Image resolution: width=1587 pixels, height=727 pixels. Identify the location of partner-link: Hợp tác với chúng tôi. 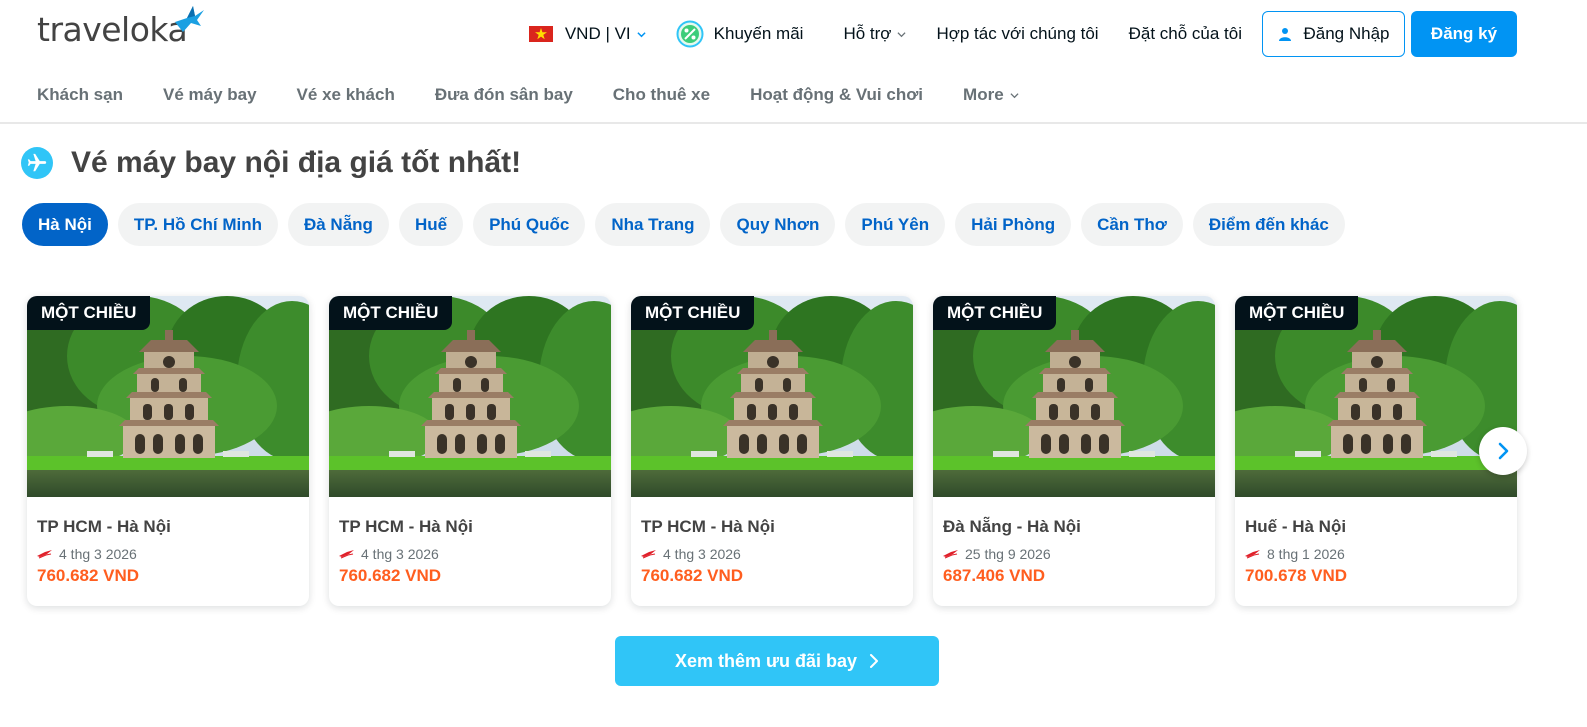
(1017, 34).